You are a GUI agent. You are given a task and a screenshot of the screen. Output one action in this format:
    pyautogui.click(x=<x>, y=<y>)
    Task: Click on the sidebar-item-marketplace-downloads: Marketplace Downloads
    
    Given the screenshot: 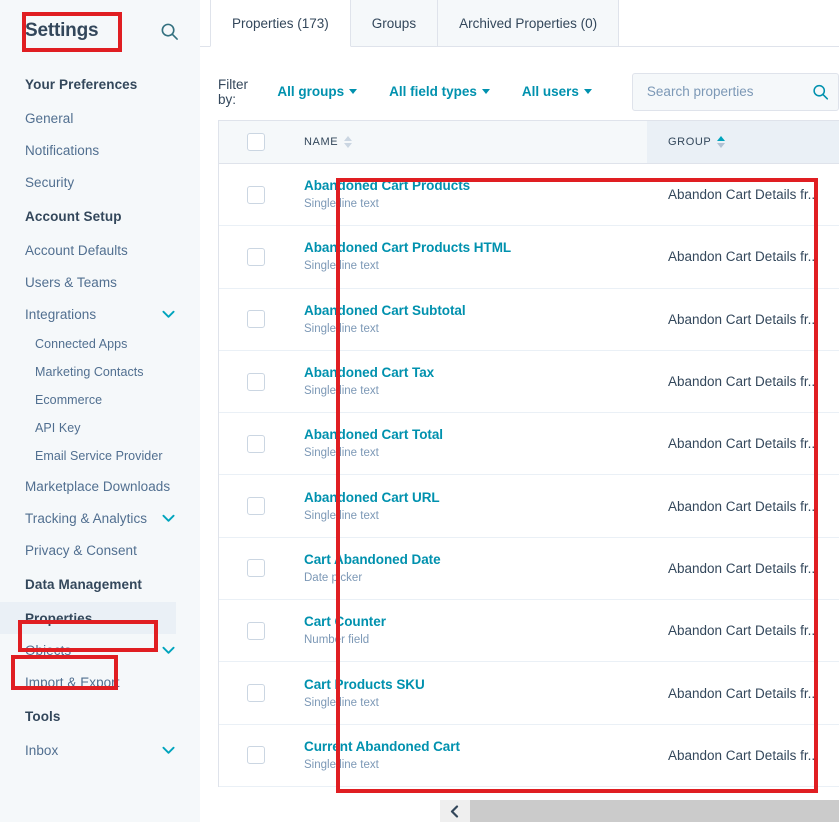 What is the action you would take?
    pyautogui.click(x=100, y=486)
    